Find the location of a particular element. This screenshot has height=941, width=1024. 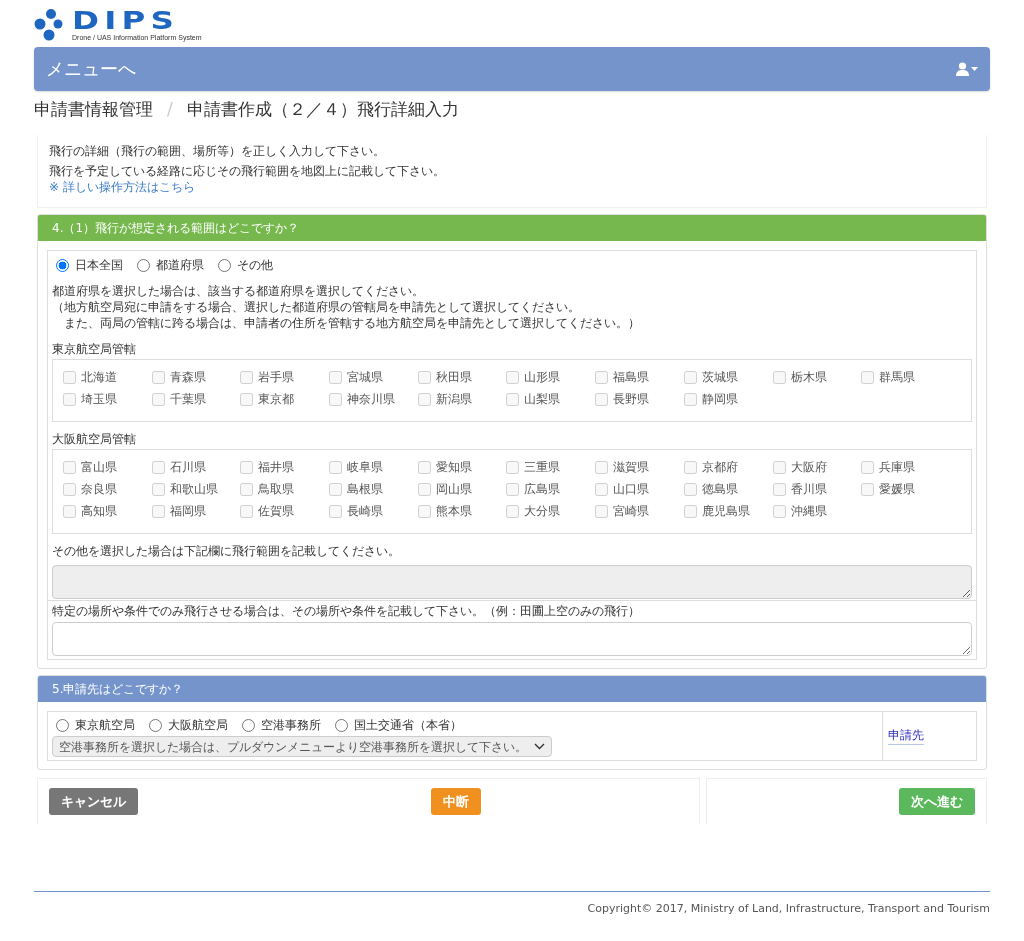

radio-label: 国土交通省（本省） is located at coordinates (408, 725).